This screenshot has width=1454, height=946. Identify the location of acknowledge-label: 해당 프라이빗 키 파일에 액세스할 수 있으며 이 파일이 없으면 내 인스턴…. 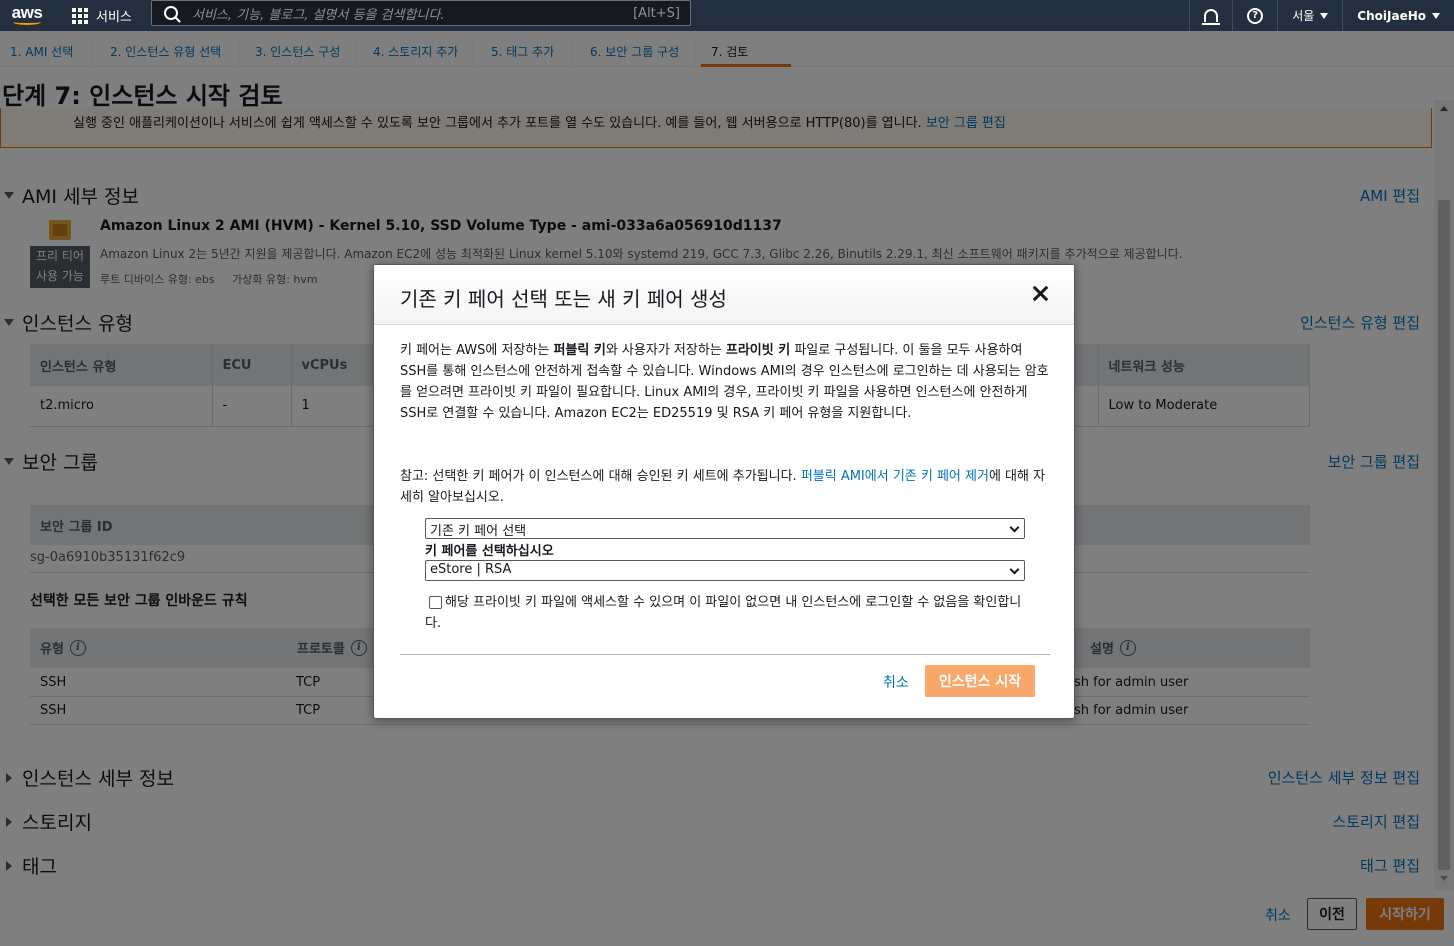
(723, 613).